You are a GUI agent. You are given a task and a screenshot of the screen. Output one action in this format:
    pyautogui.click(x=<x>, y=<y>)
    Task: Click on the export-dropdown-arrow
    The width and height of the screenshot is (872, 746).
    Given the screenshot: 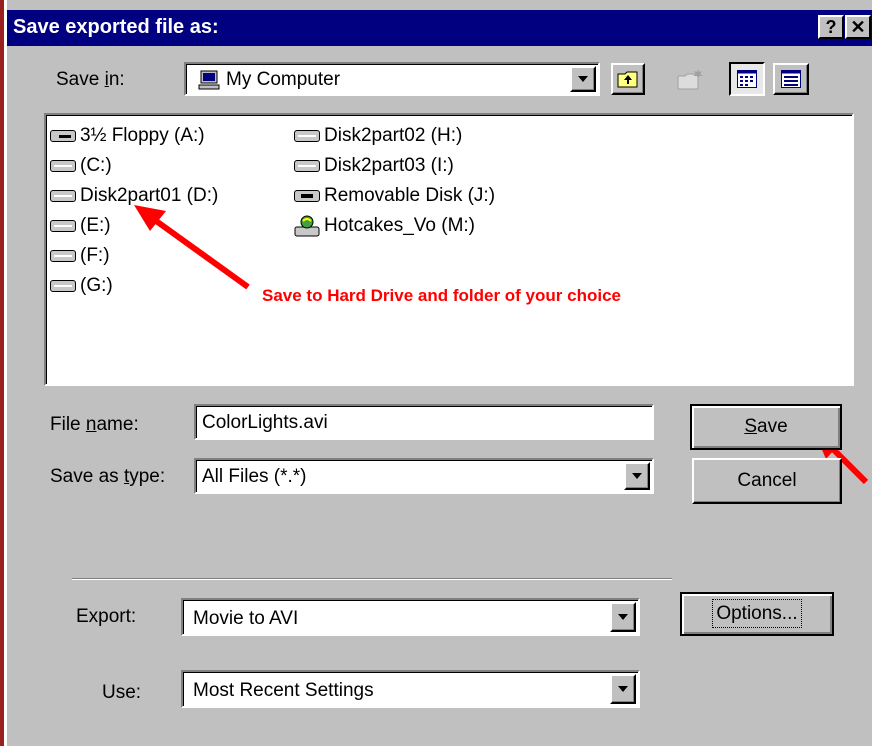 What is the action you would take?
    pyautogui.click(x=623, y=617)
    